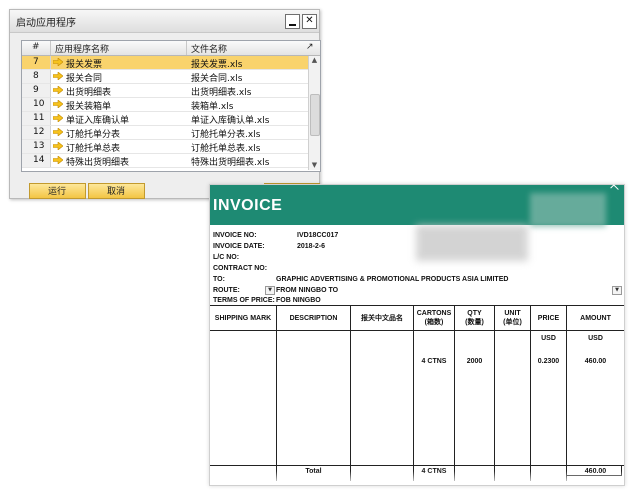 The image size is (640, 500). Describe the element at coordinates (417, 478) in the screenshot. I see `bottom-fade` at that location.